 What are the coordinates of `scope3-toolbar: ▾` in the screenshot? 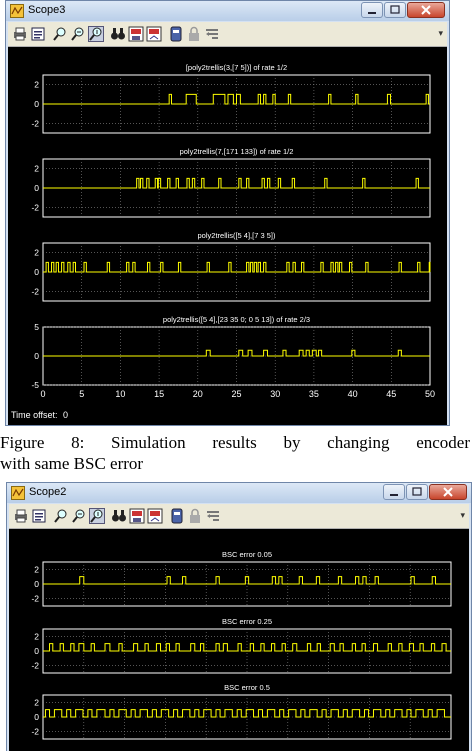 It's located at (227, 34).